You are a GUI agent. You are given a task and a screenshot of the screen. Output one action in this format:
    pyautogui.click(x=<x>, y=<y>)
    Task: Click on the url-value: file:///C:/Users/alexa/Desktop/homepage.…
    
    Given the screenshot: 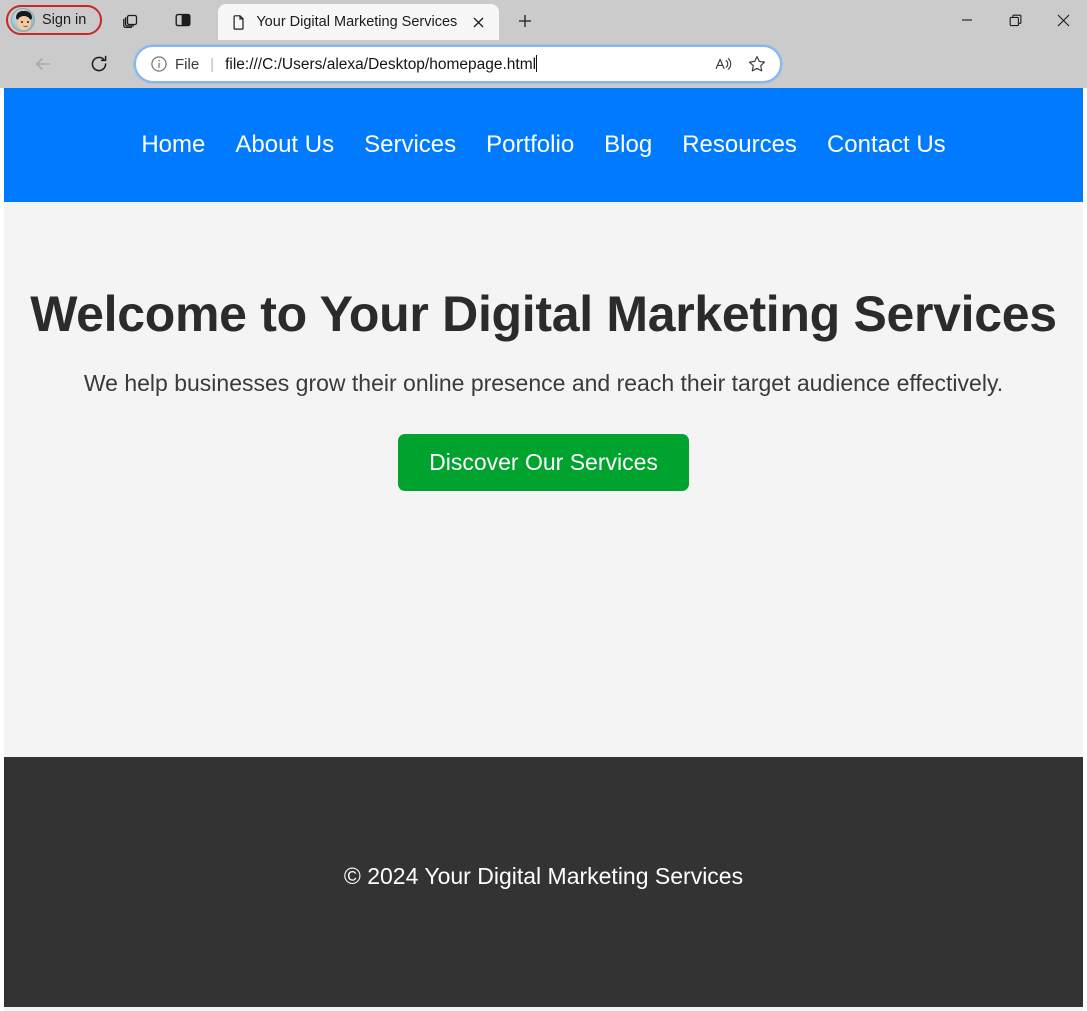 What is the action you would take?
    pyautogui.click(x=381, y=64)
    